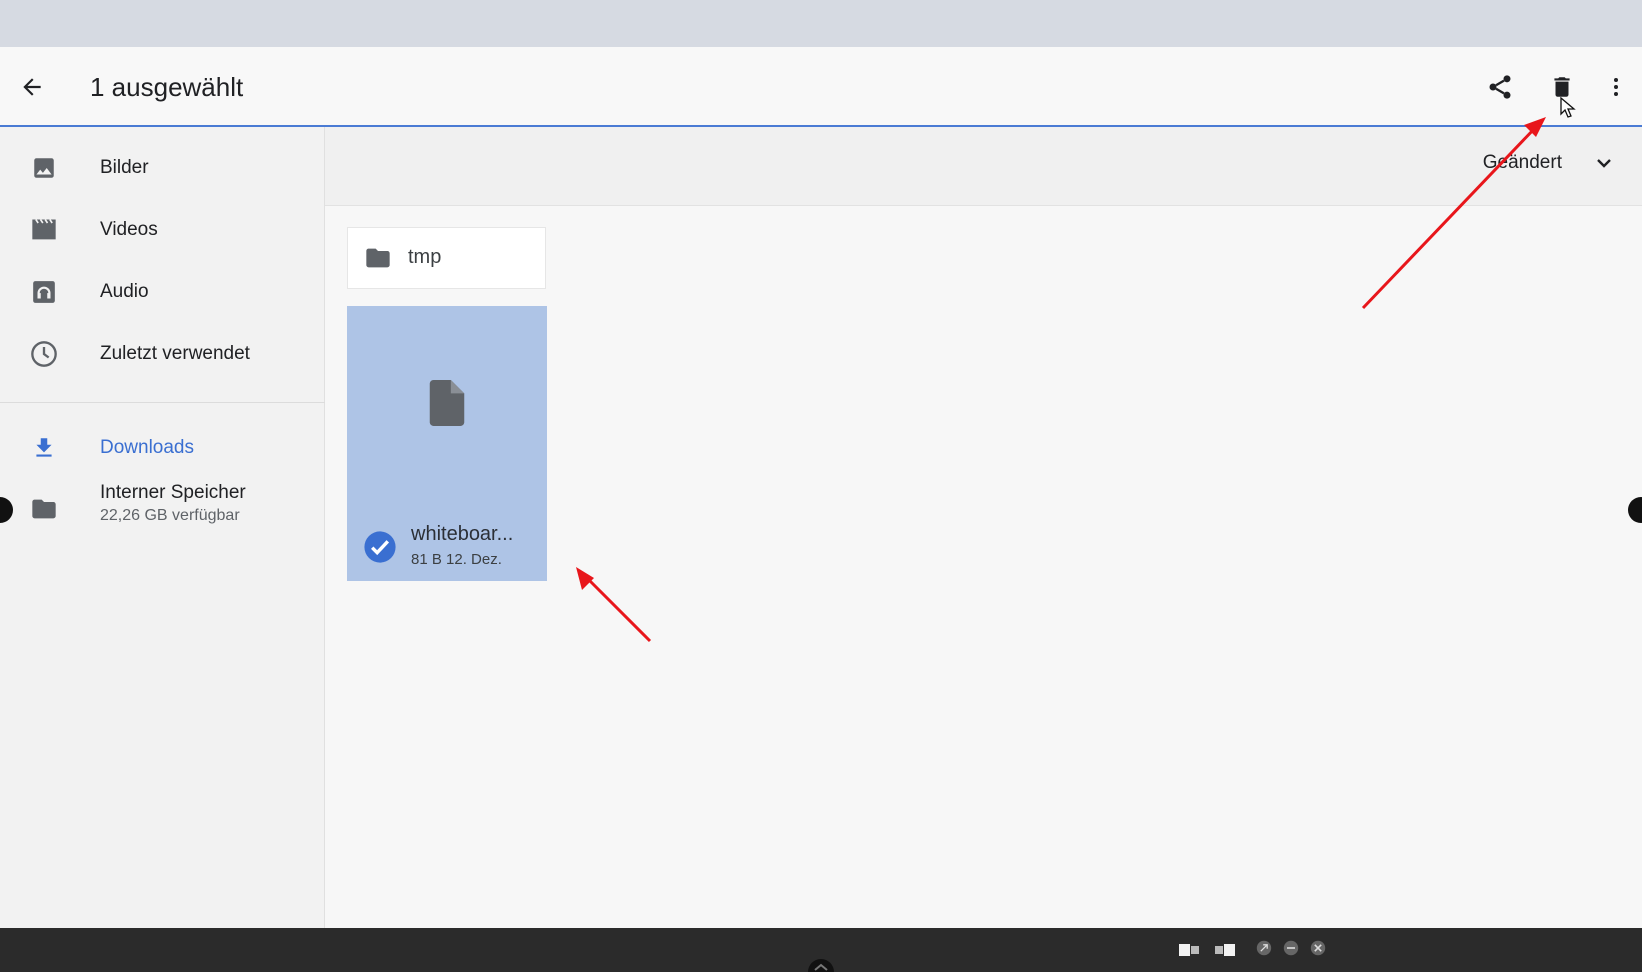  Describe the element at coordinates (1291, 948) in the screenshot. I see `minimize-icon` at that location.